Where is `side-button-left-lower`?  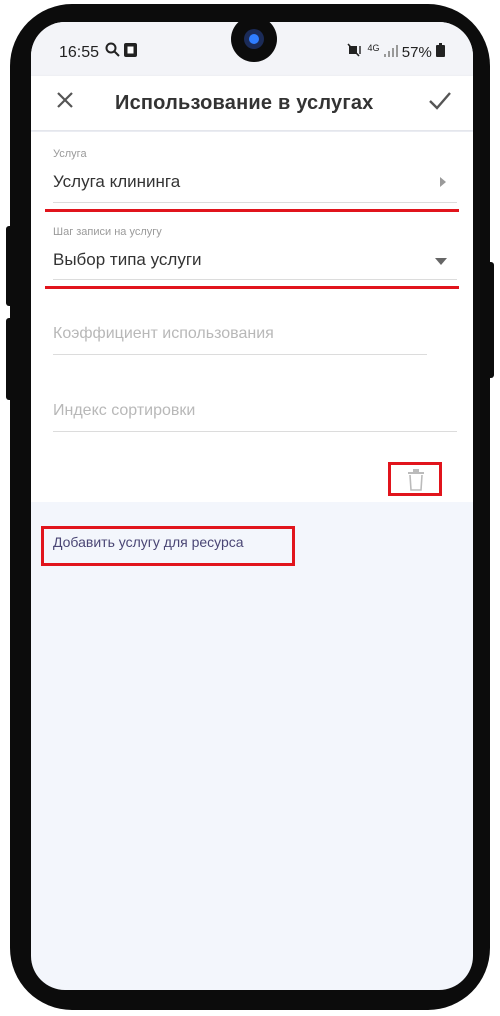 side-button-left-lower is located at coordinates (10, 359).